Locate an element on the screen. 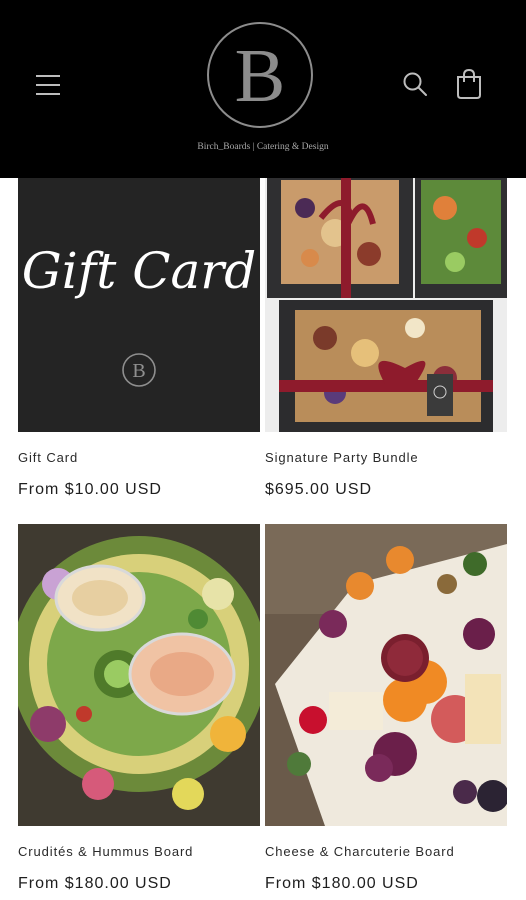  product-title: Gift Card is located at coordinates (139, 457).